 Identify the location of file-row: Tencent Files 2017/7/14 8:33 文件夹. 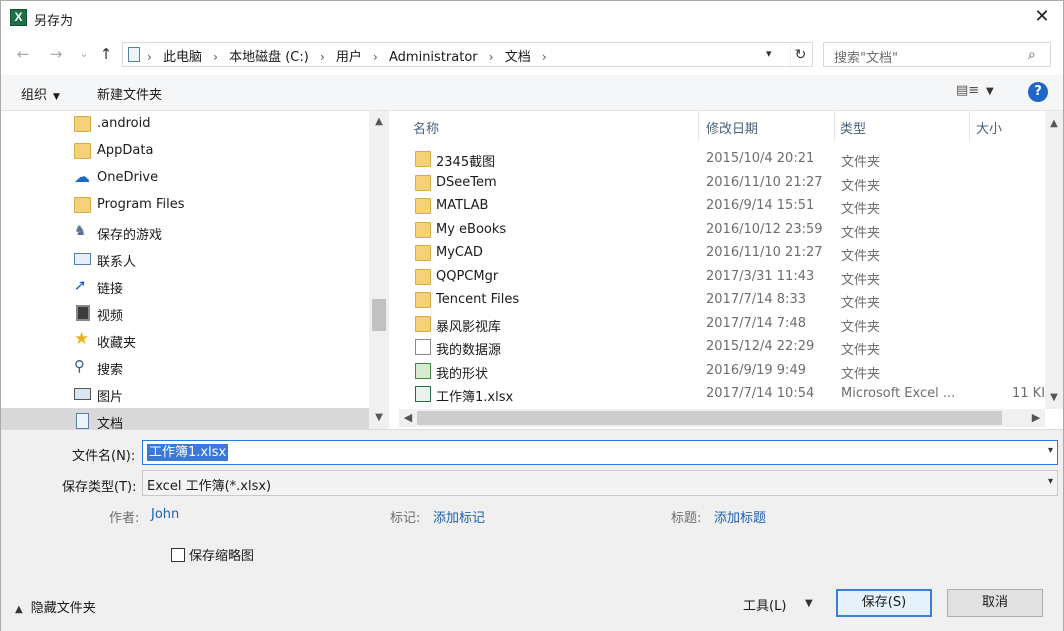
(722, 300).